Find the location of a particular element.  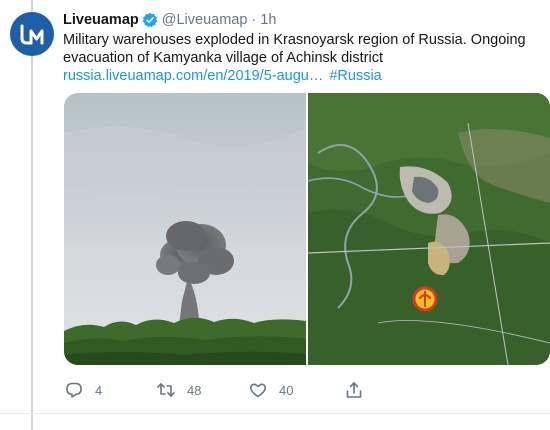

avatar is located at coordinates (32, 34).